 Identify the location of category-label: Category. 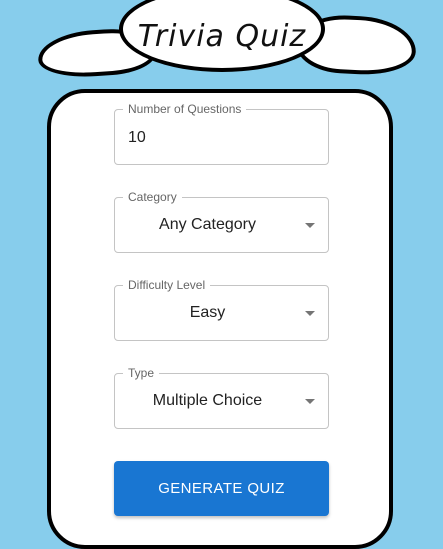
(152, 197).